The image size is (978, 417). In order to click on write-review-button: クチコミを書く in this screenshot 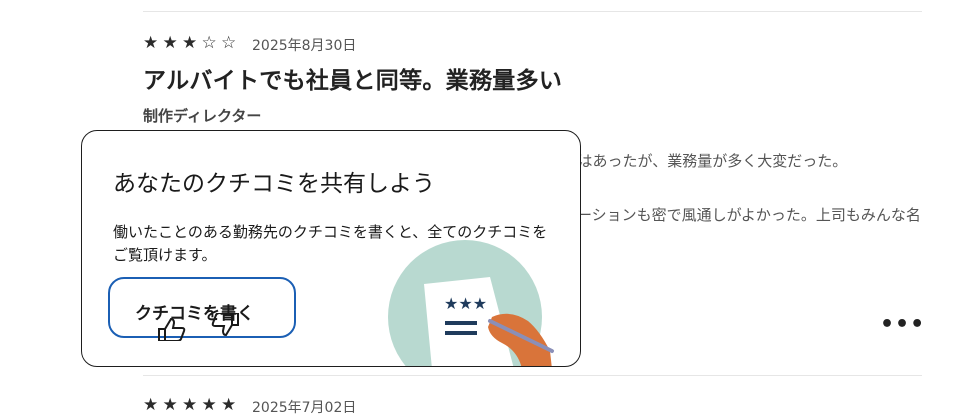, I will do `click(202, 309)`.